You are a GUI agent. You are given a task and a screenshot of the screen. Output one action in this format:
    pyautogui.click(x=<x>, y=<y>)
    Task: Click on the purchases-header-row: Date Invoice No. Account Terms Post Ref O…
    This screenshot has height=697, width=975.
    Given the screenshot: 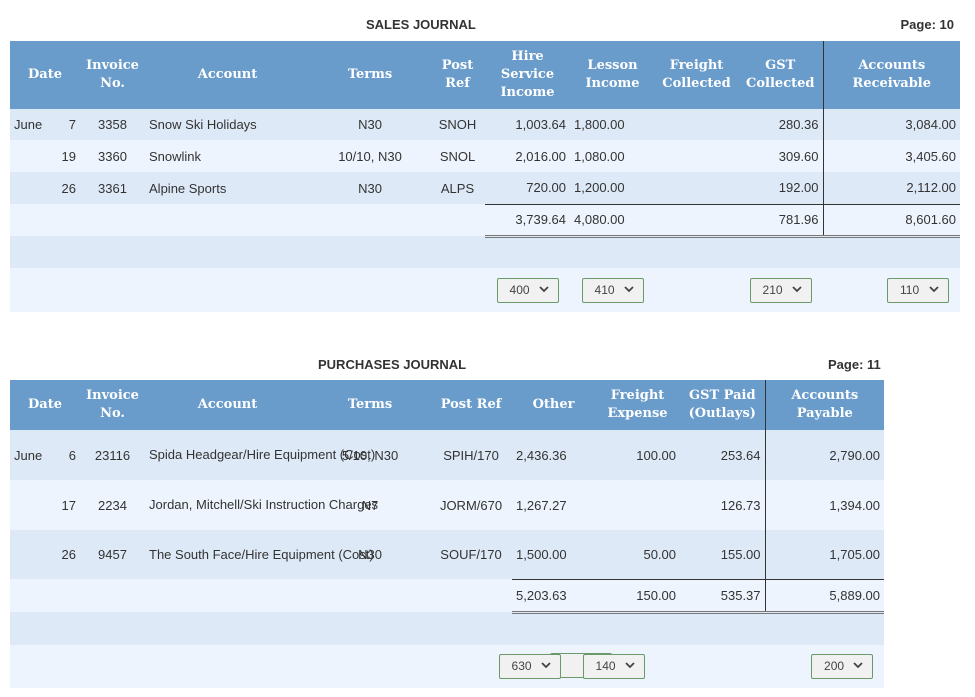 What is the action you would take?
    pyautogui.click(x=447, y=405)
    